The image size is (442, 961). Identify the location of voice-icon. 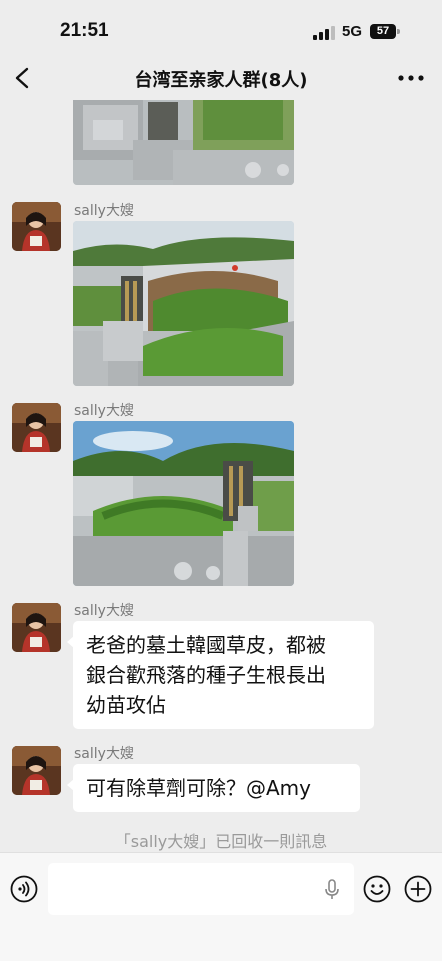
(24, 889).